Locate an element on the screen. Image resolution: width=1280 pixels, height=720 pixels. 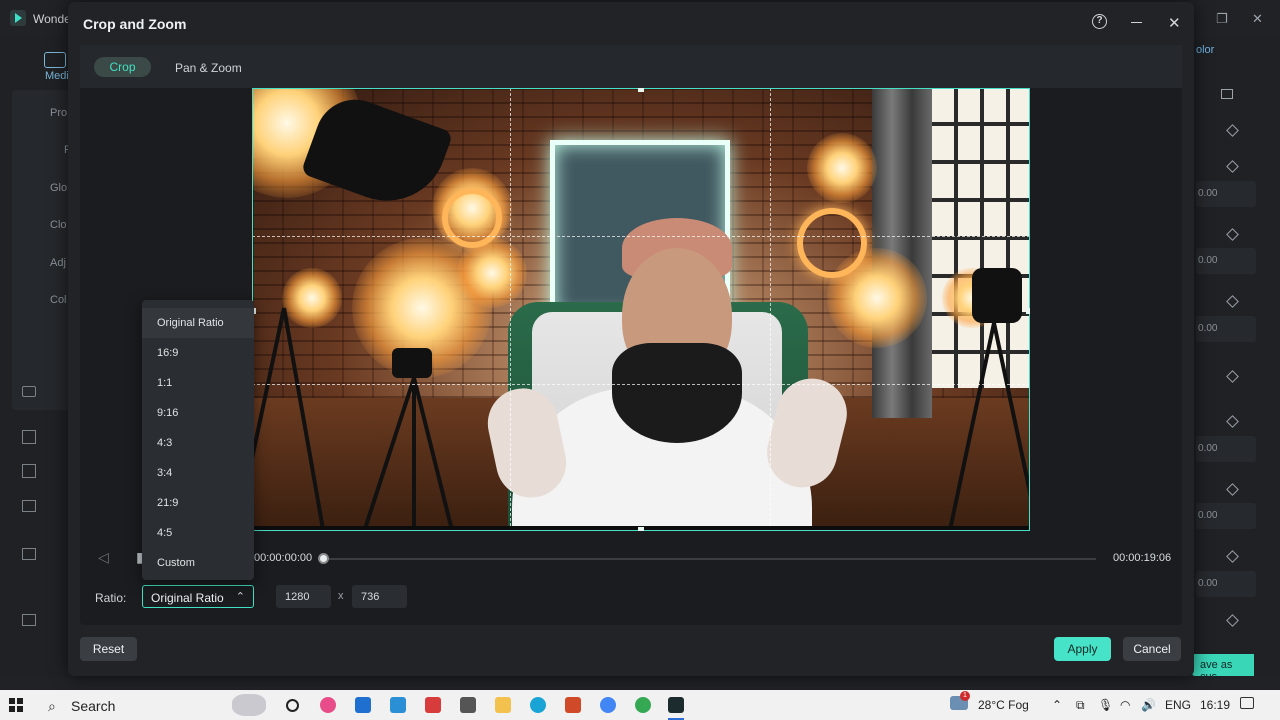
tray-app-icon: ⧉ is located at coordinates (1080, 705).